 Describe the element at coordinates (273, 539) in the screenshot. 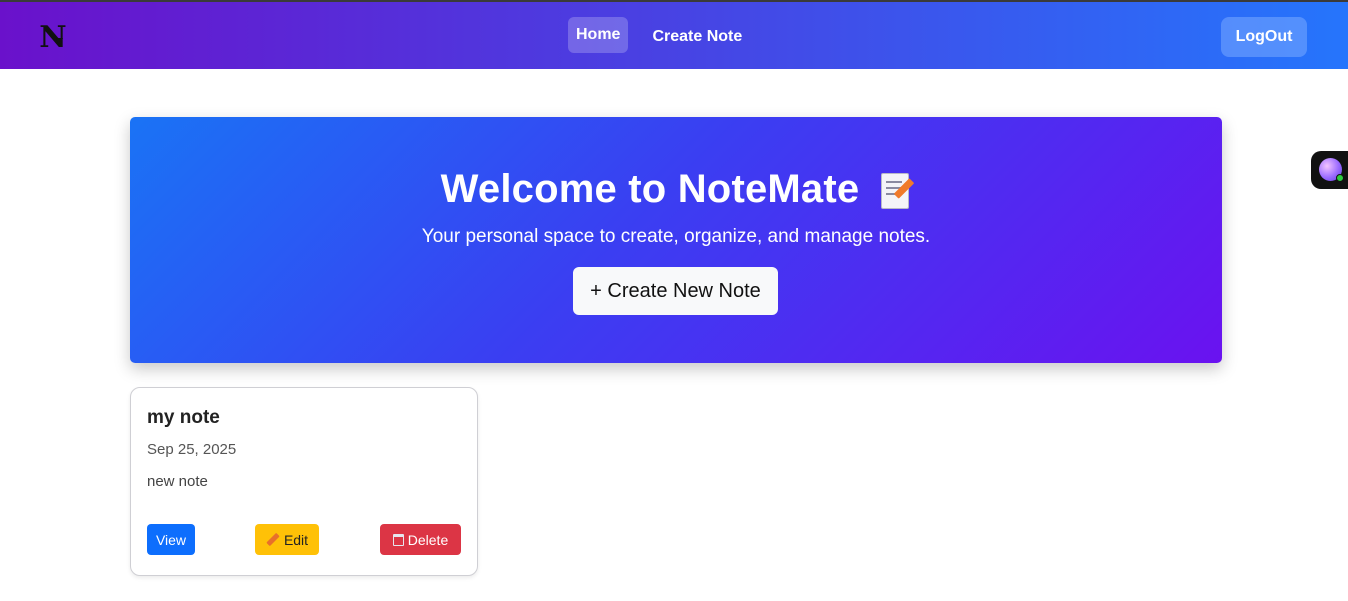

I see `pencil-icon` at that location.